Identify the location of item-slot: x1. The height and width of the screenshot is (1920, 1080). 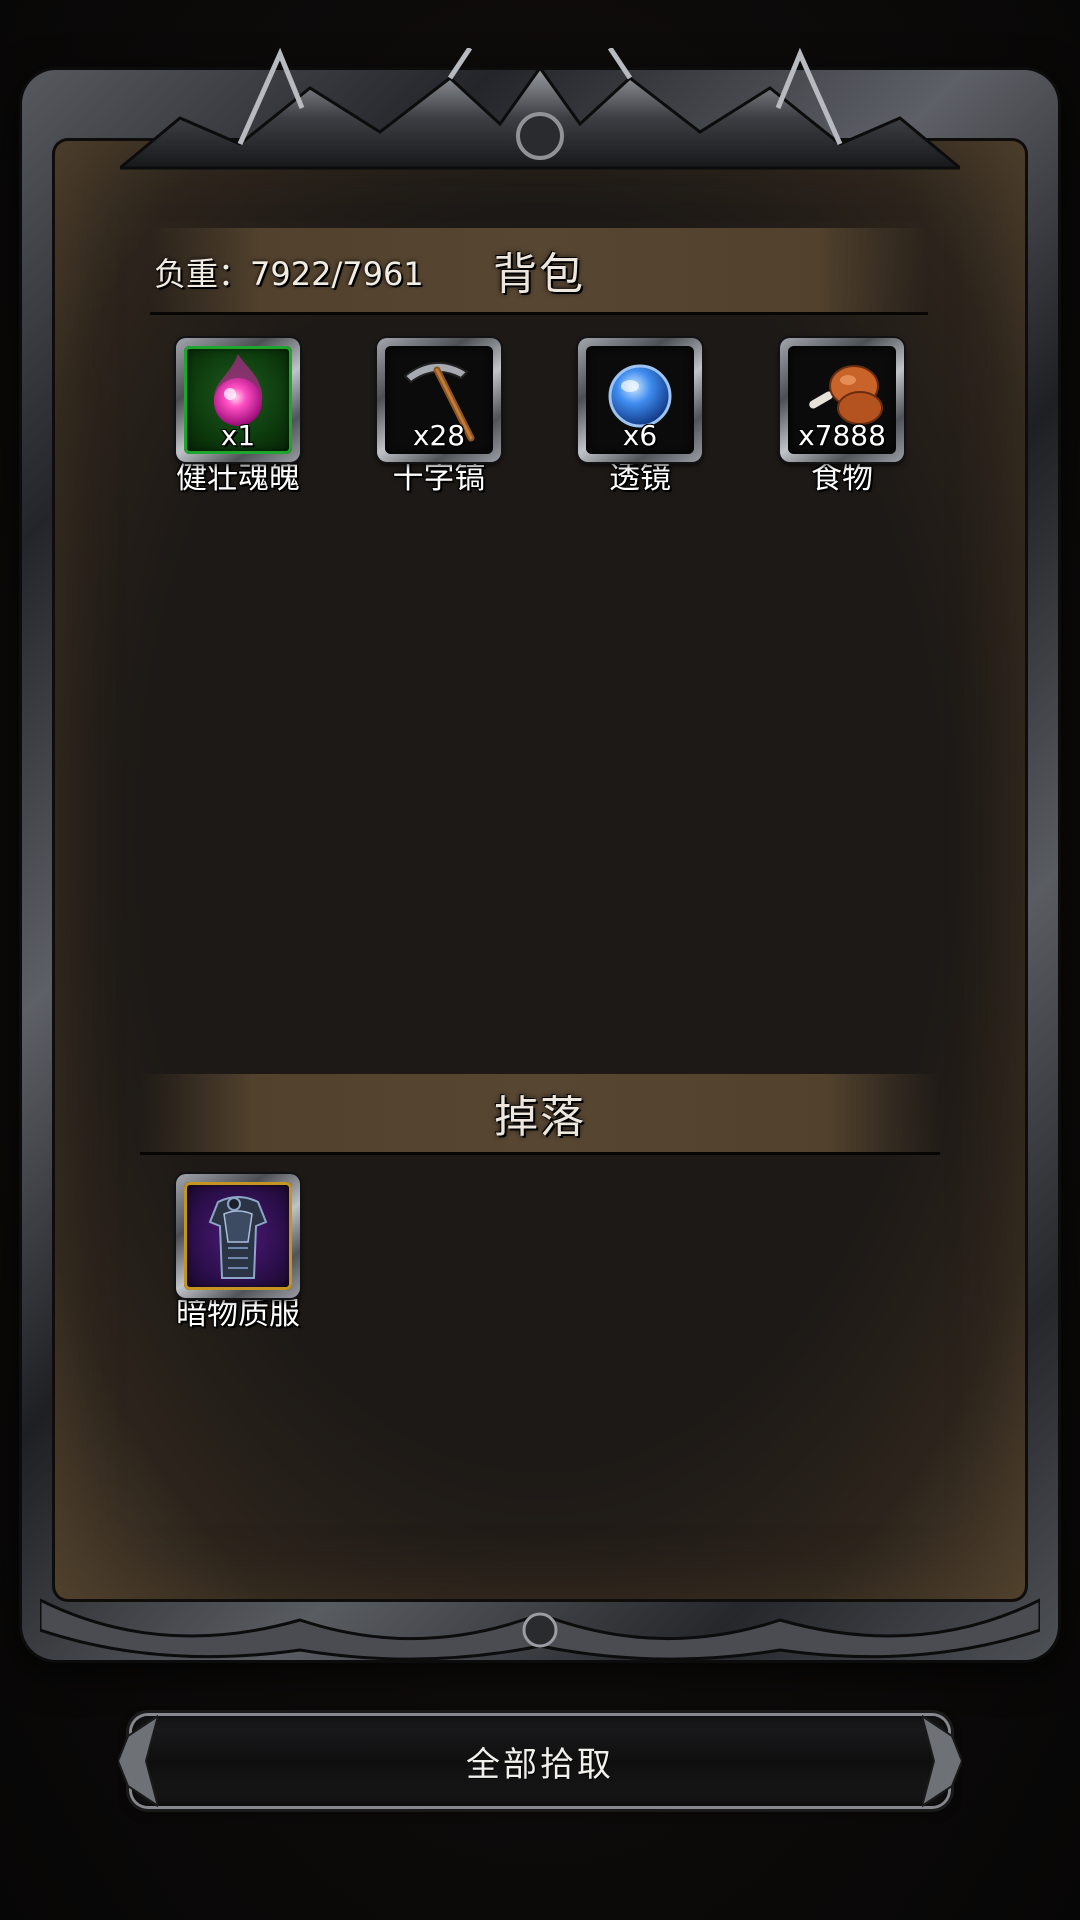
(238, 400).